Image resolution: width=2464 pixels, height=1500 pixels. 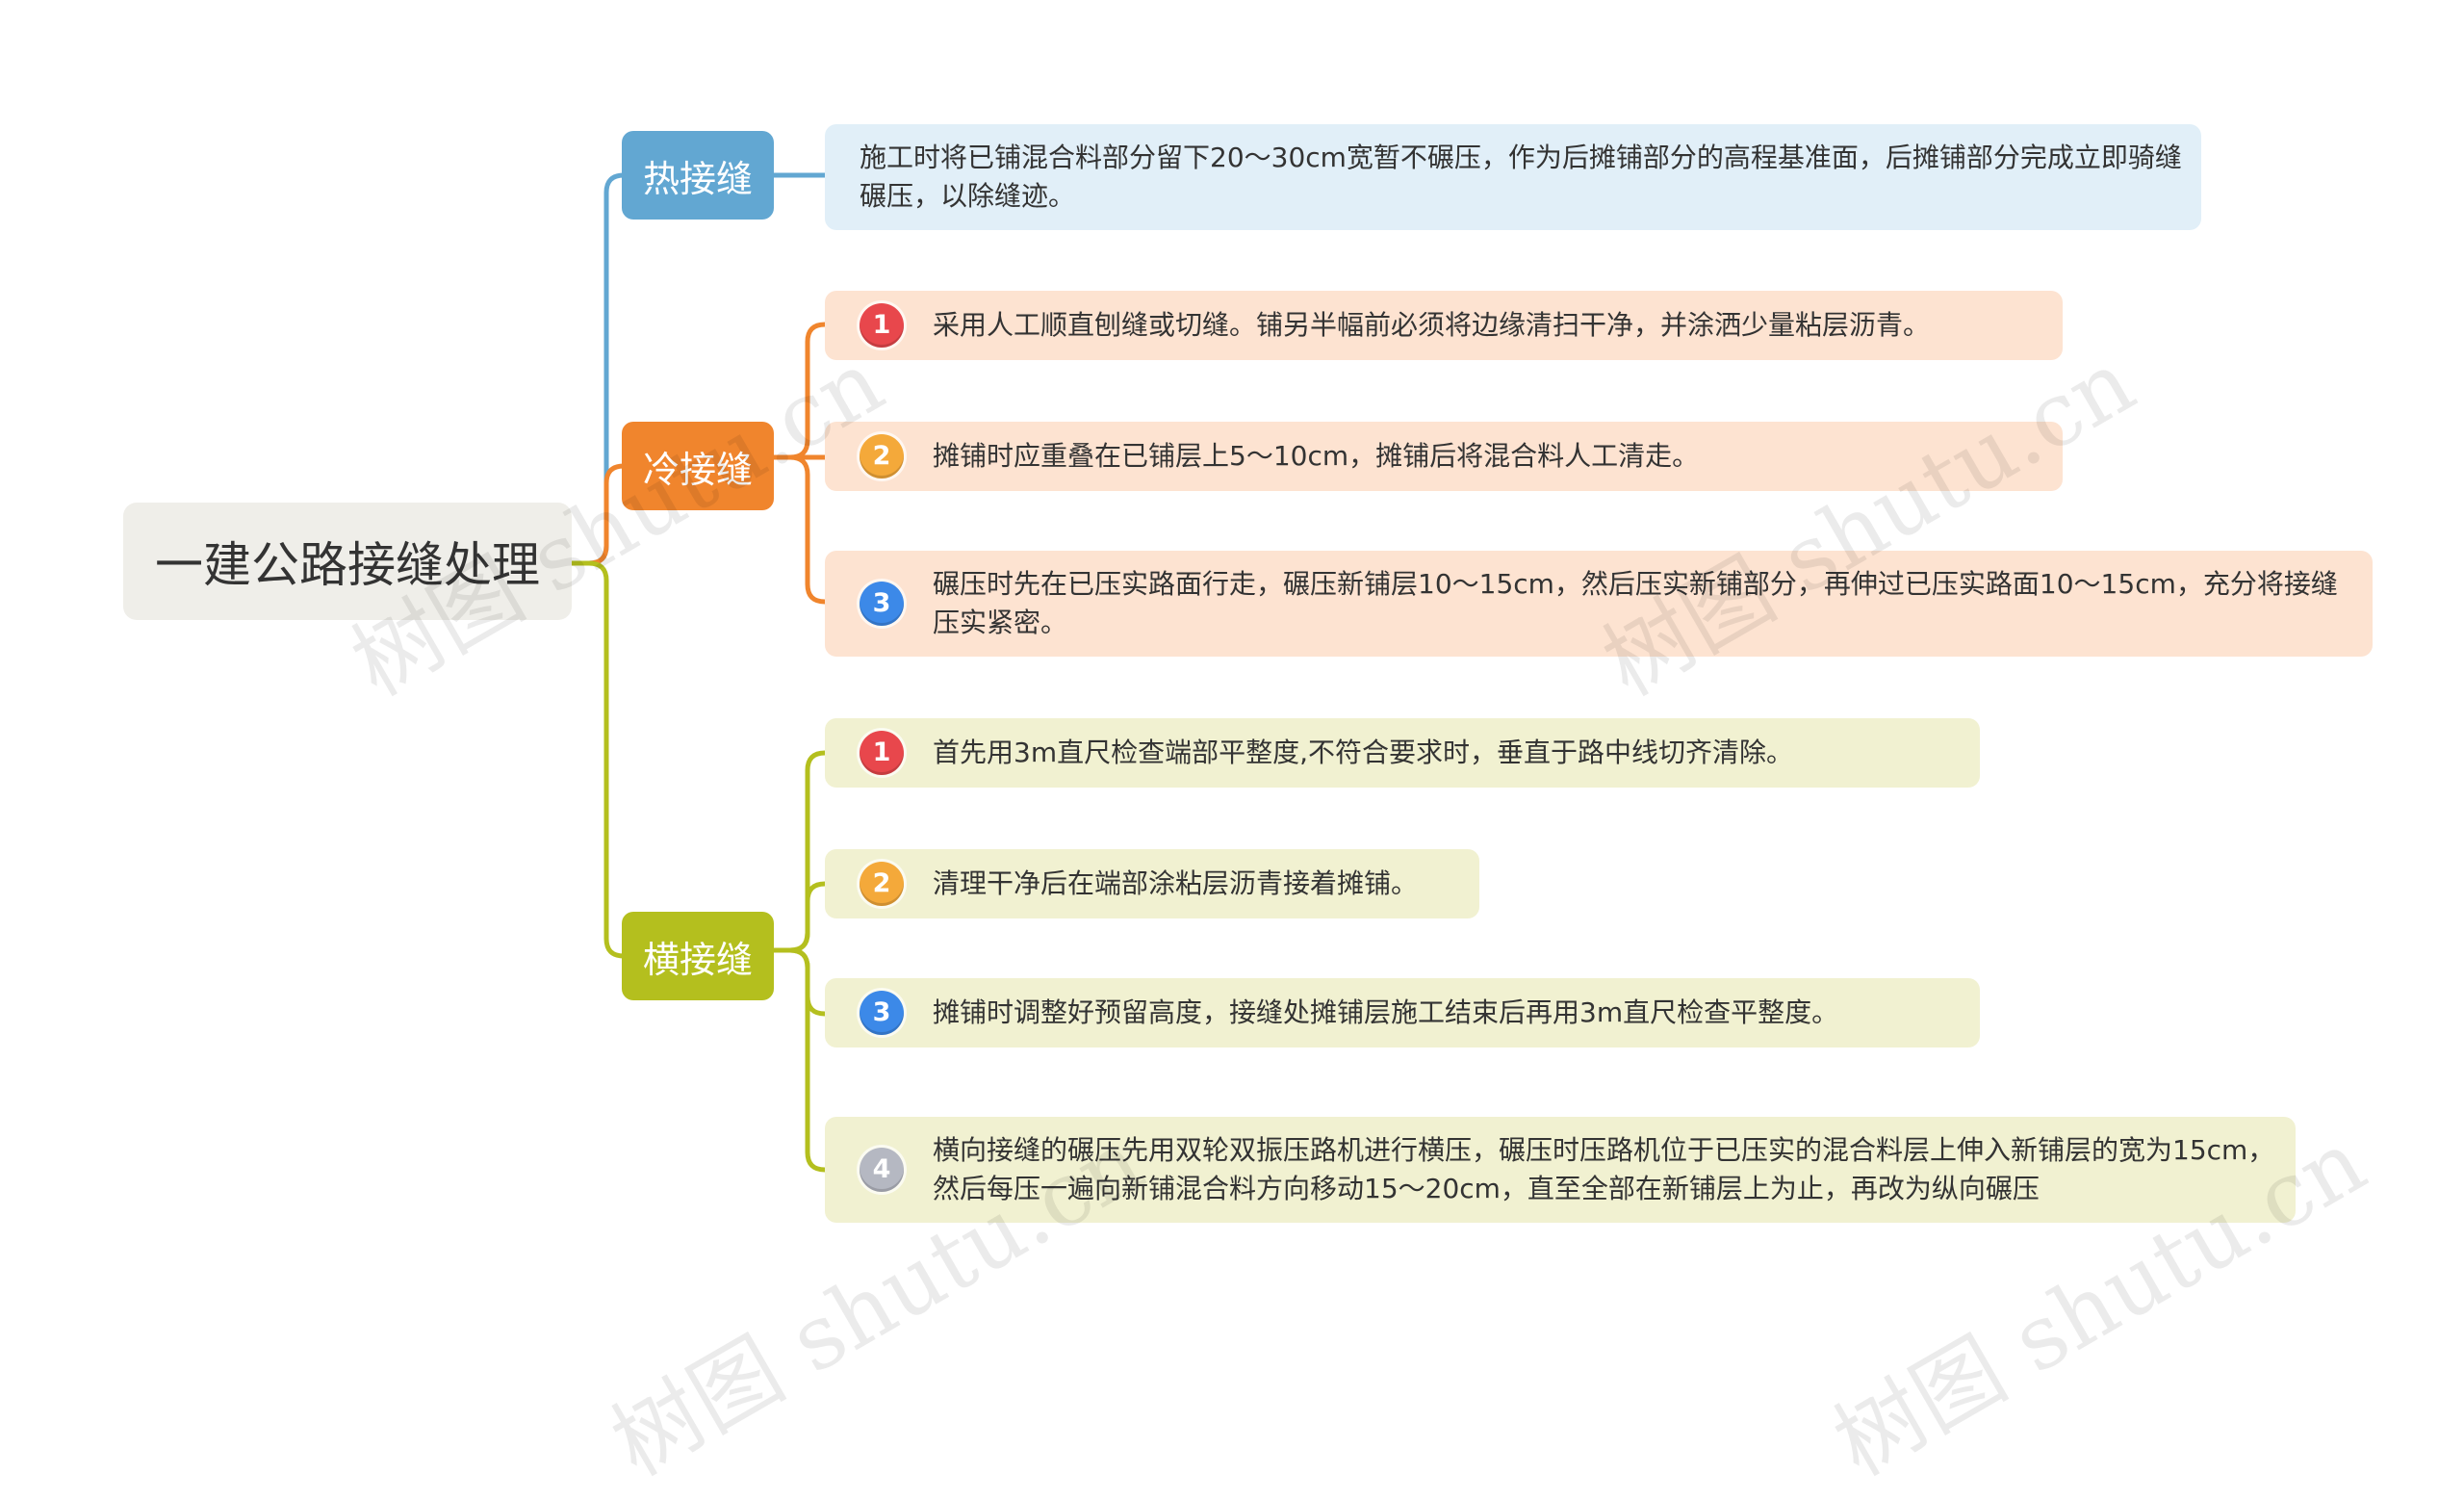 I want to click on branch-hot-joint: 热接缝, so click(x=698, y=175).